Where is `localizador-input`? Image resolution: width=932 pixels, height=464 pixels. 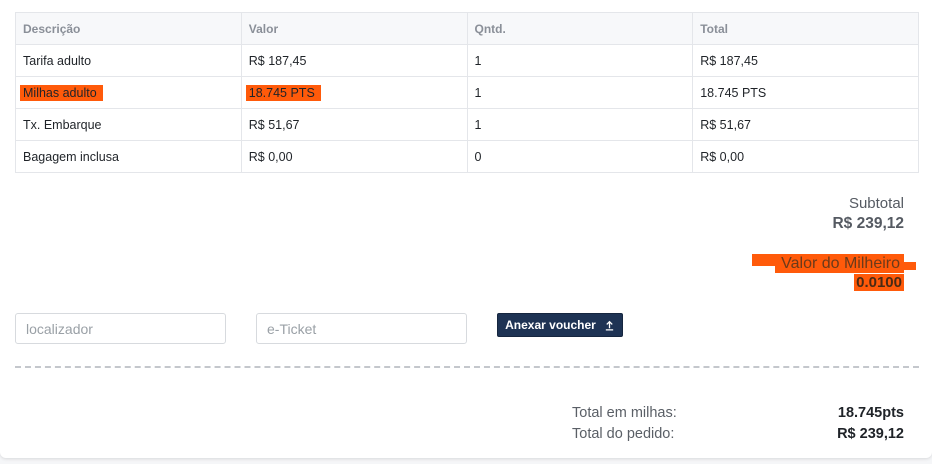
localizador-input is located at coordinates (120, 328).